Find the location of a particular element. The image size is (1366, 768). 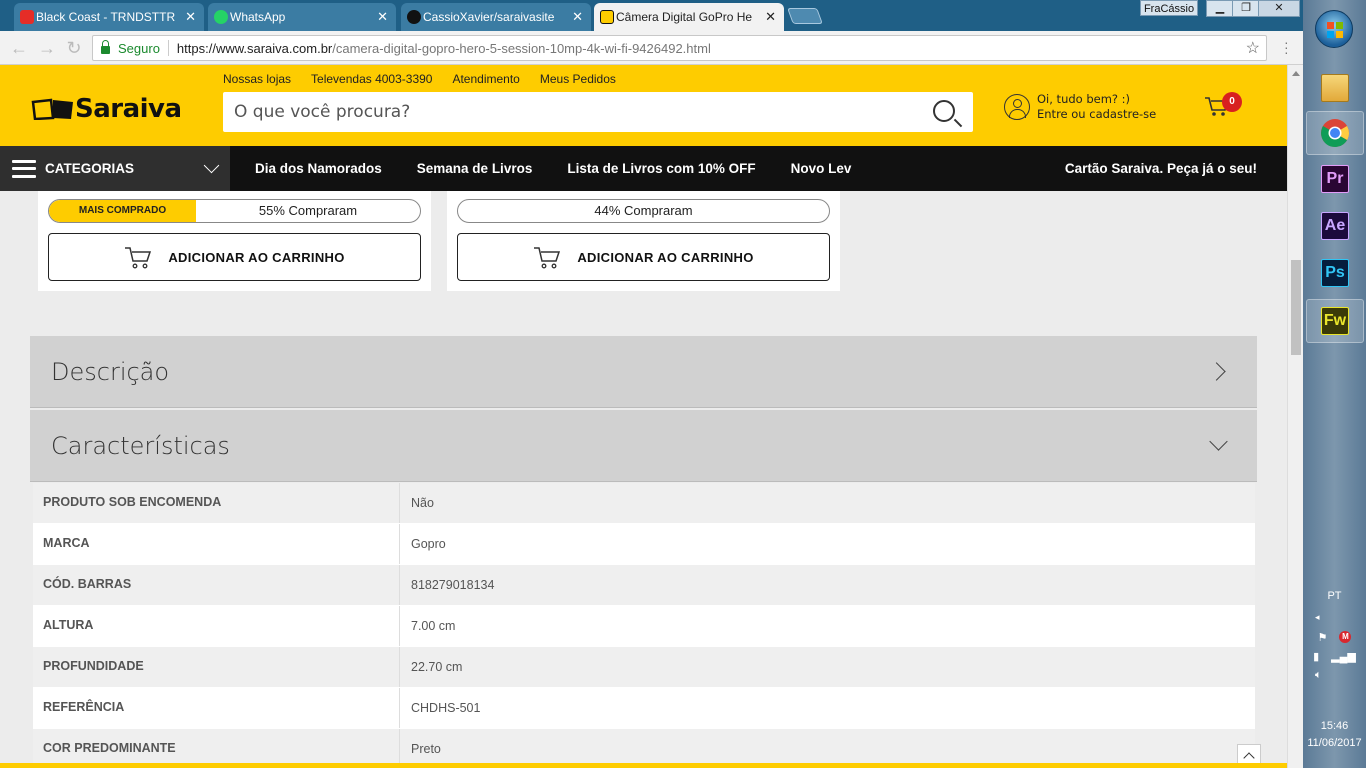

file-explorer-button is located at coordinates (1335, 88).